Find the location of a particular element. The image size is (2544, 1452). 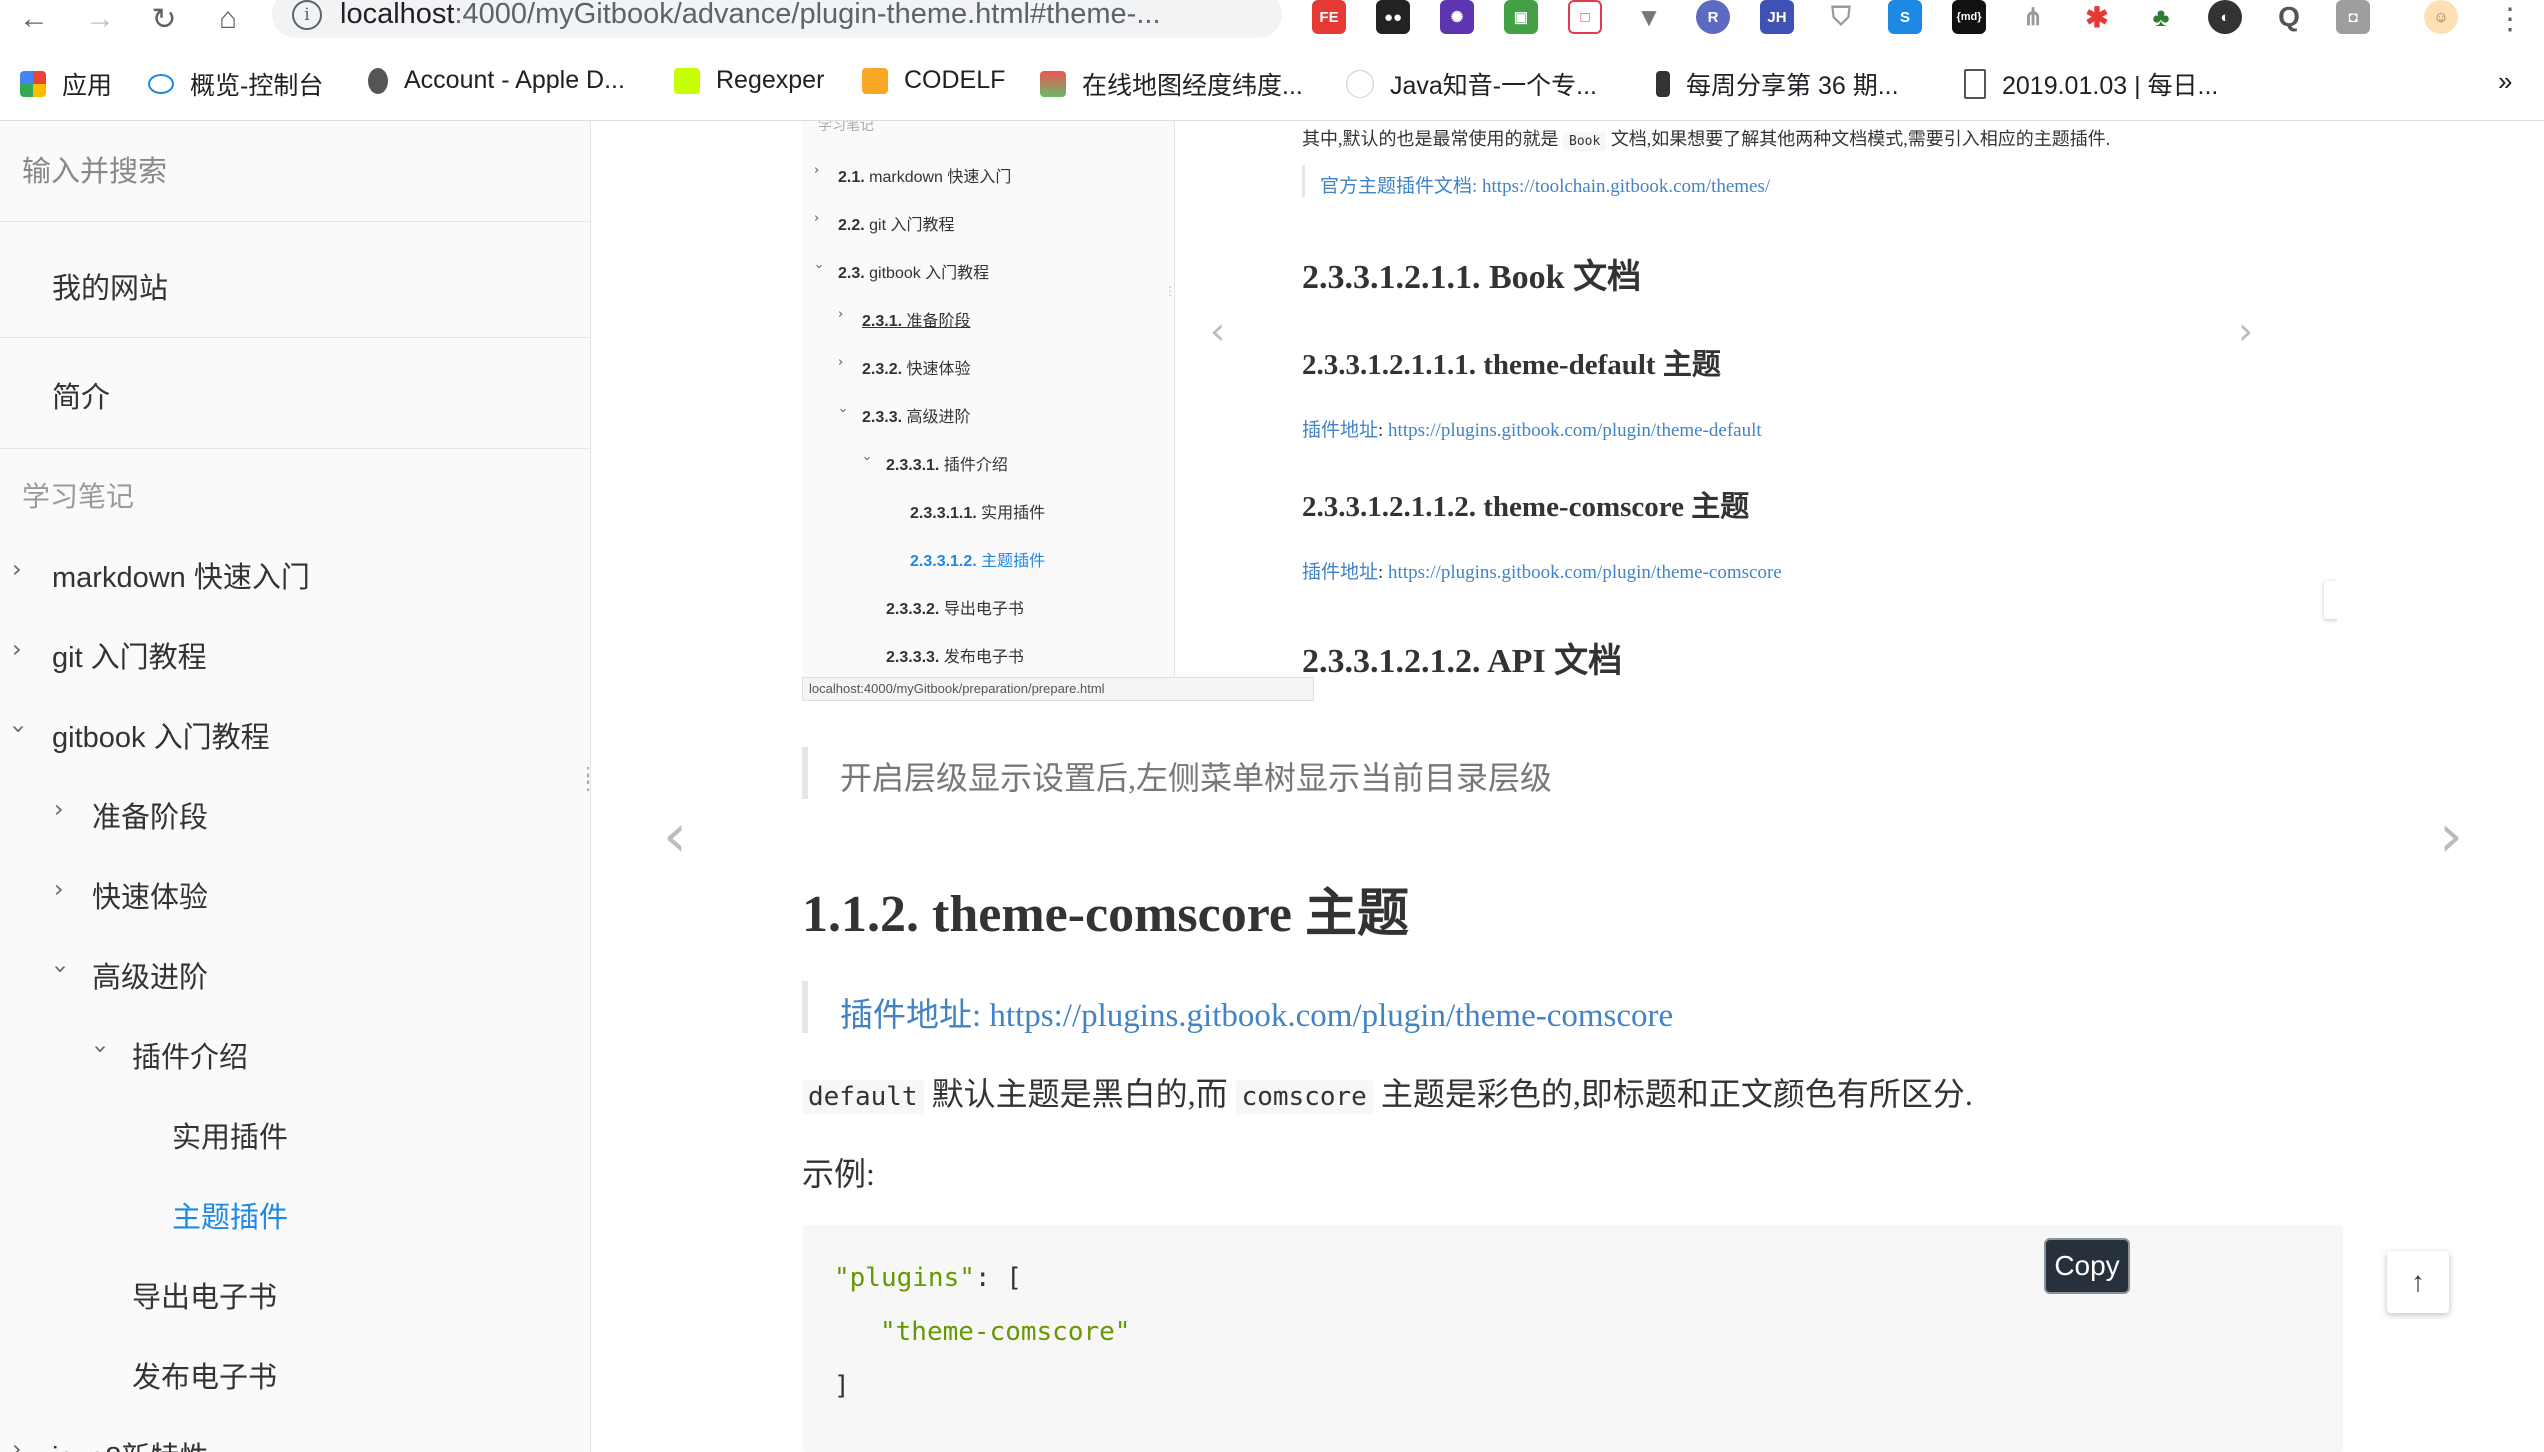

sidebar-item-gitbook: gitbook 入门教程 is located at coordinates (161, 735).